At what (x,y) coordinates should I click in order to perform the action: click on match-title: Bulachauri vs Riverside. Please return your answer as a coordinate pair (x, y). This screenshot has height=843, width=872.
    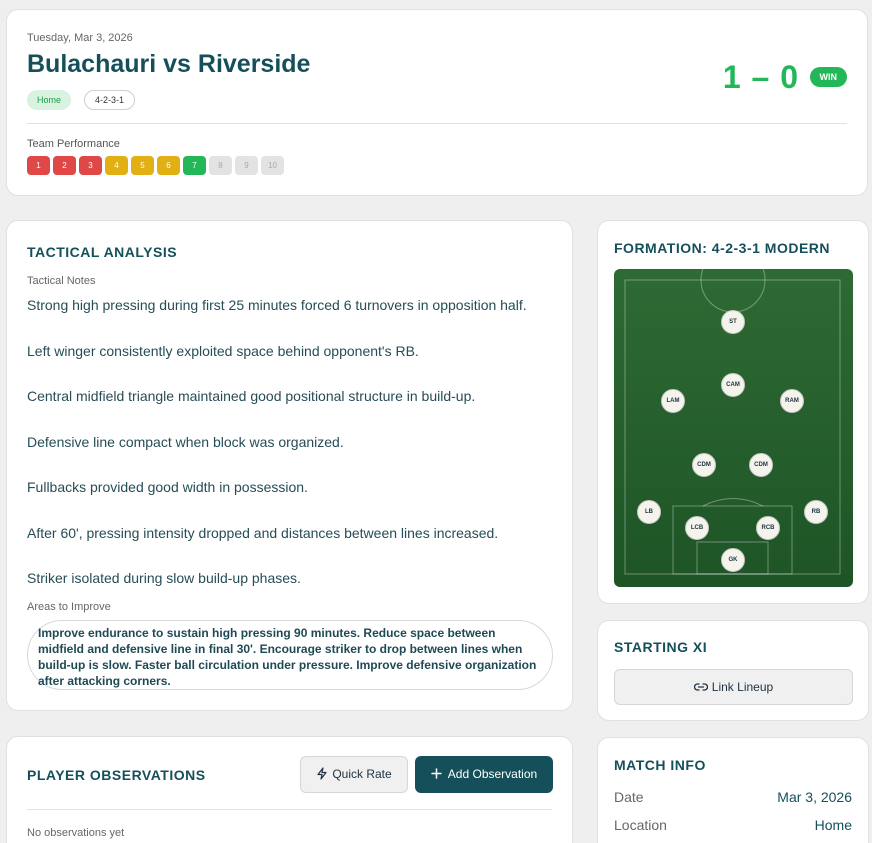
    Looking at the image, I should click on (169, 64).